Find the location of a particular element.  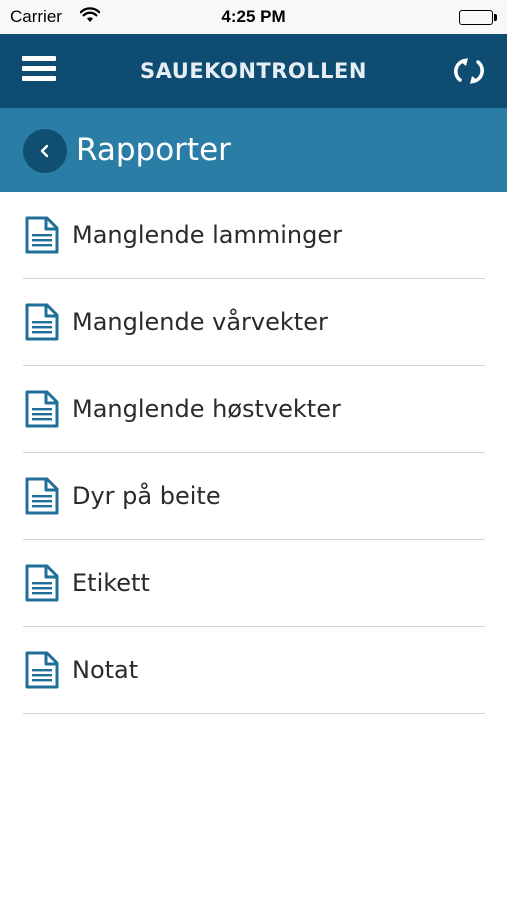

report-item-manglende-varvekter: Manglende vårvekter is located at coordinates (253, 322).